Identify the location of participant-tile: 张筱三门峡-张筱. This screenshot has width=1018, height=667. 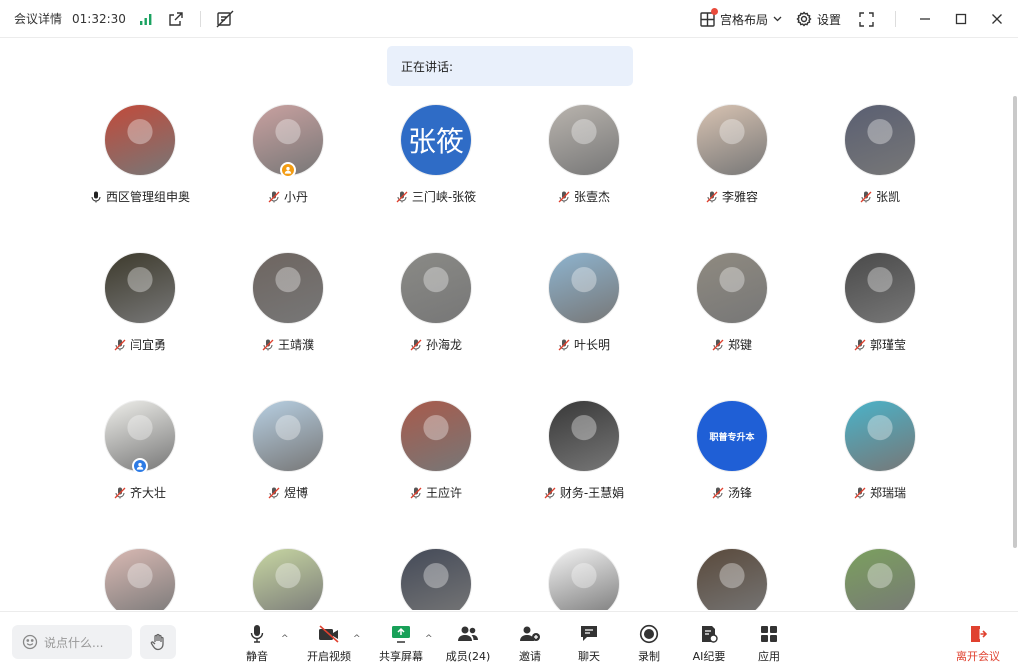
(436, 174).